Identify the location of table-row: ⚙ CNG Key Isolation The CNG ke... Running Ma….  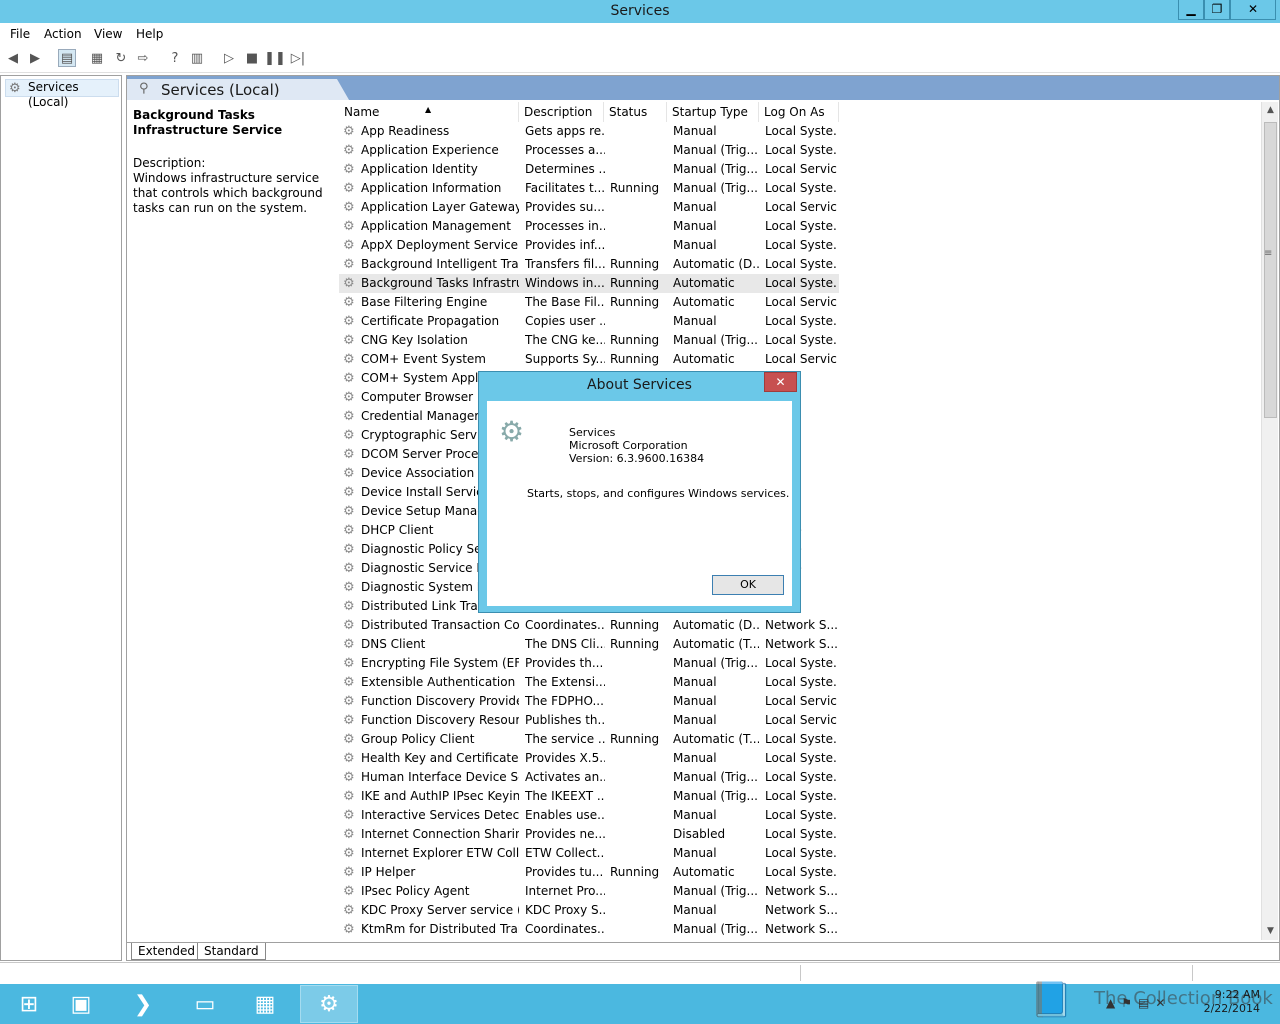
(799, 340).